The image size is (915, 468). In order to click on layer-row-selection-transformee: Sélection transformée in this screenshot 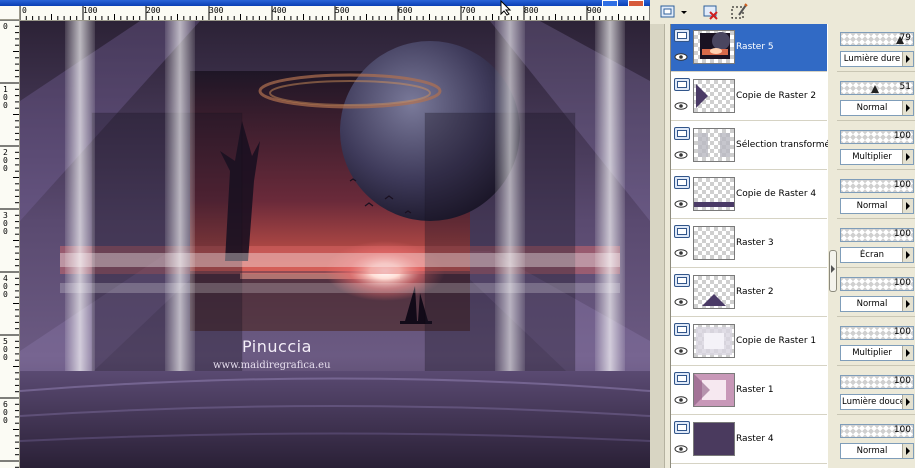, I will do `click(753, 146)`.